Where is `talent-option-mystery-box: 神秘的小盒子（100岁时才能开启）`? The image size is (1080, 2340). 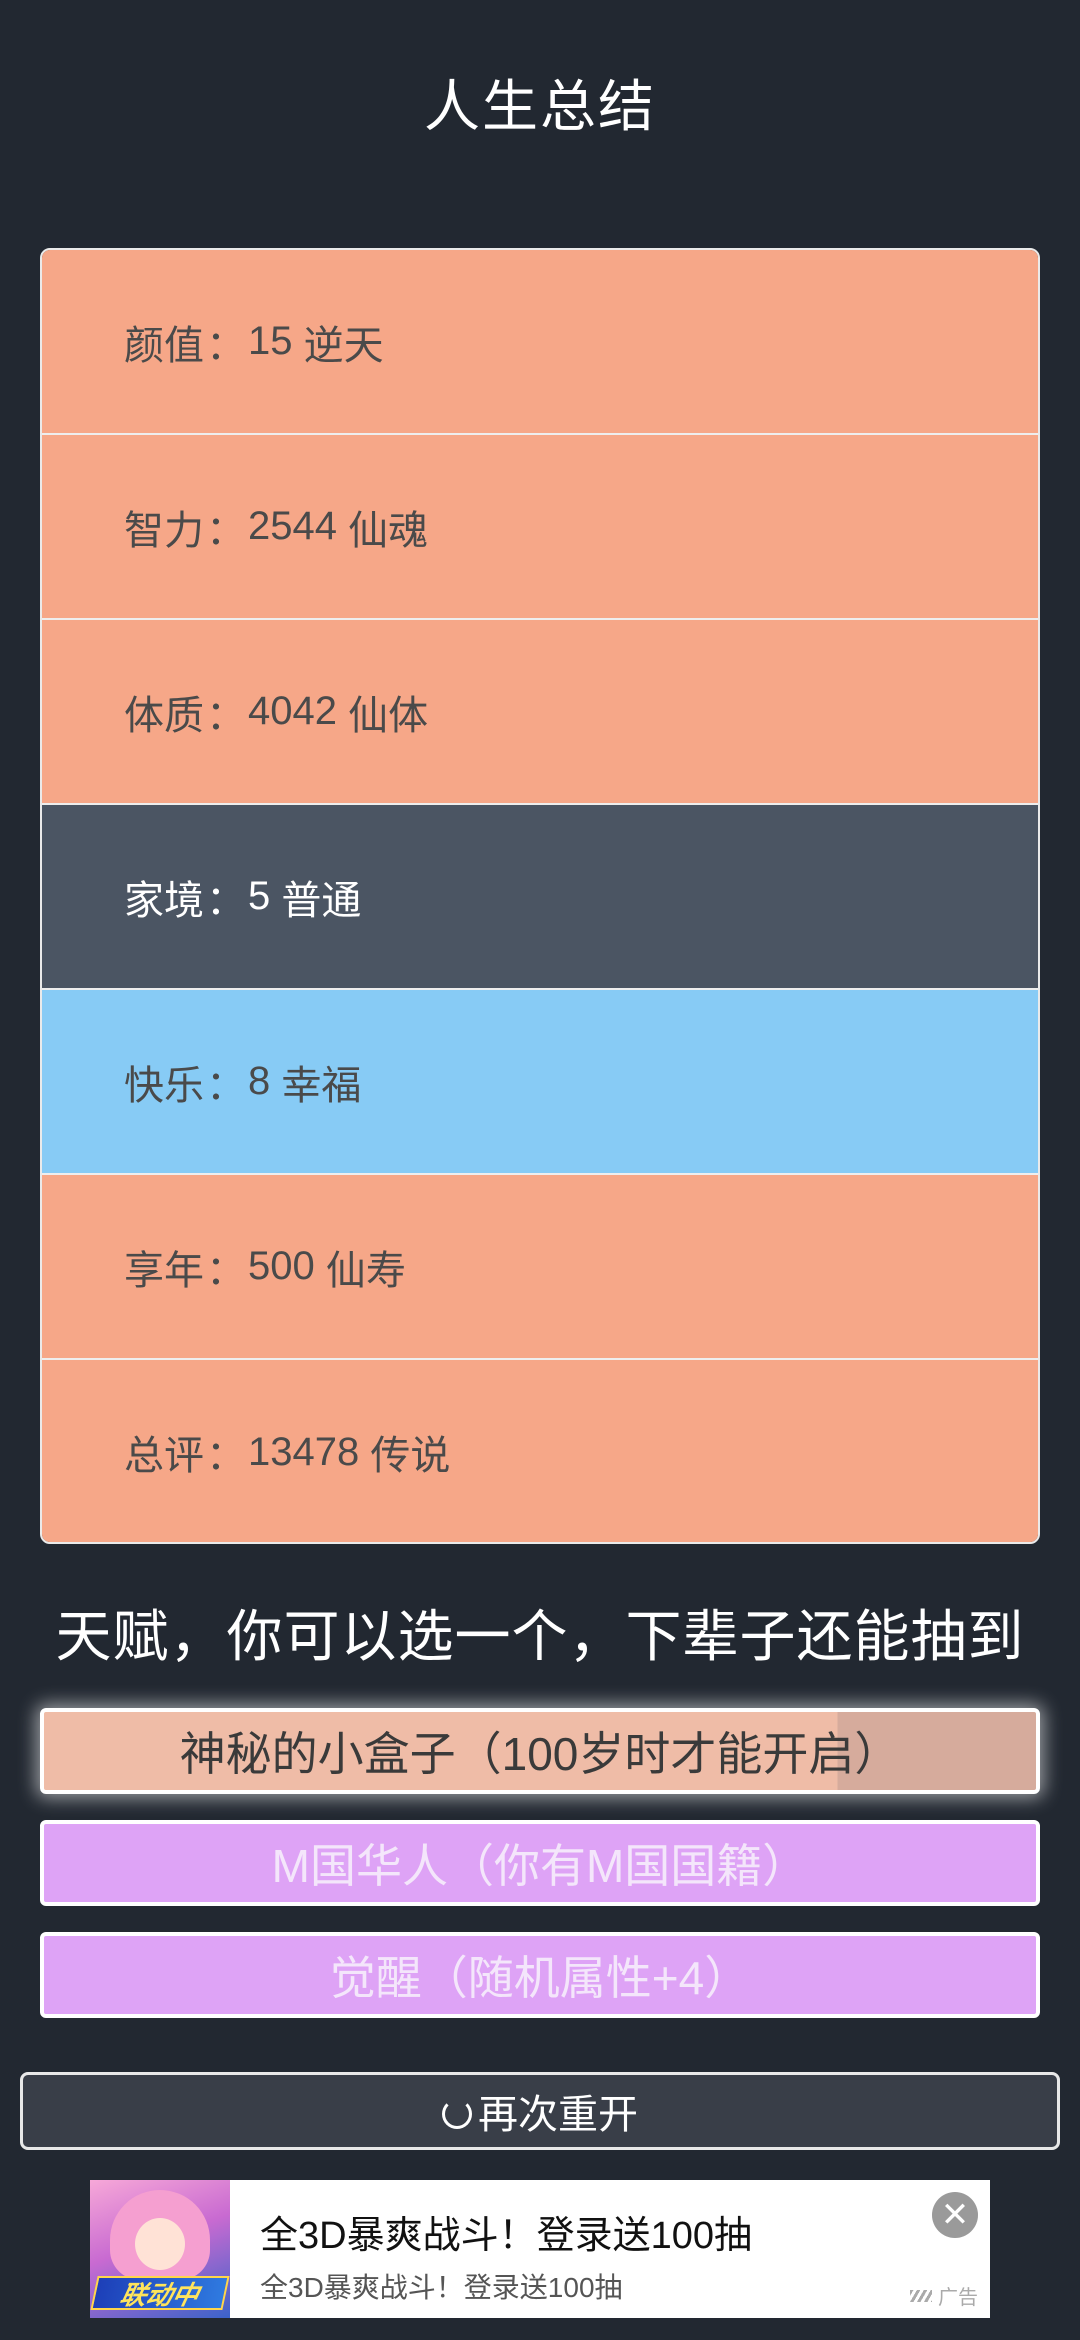
talent-option-mystery-box: 神秘的小盒子（100岁时才能开启） is located at coordinates (540, 1751).